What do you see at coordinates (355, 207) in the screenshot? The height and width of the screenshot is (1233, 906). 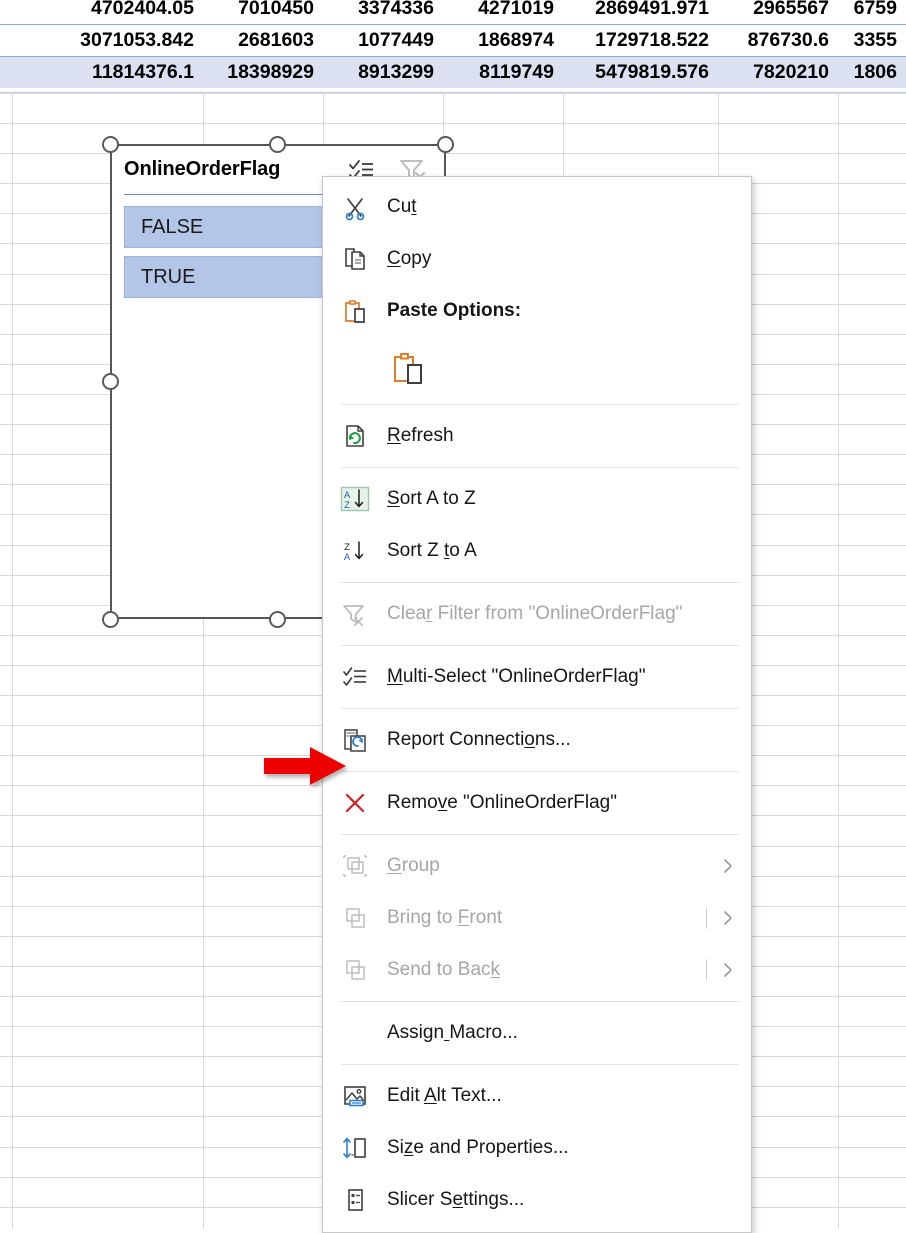 I see `scissors-icon` at bounding box center [355, 207].